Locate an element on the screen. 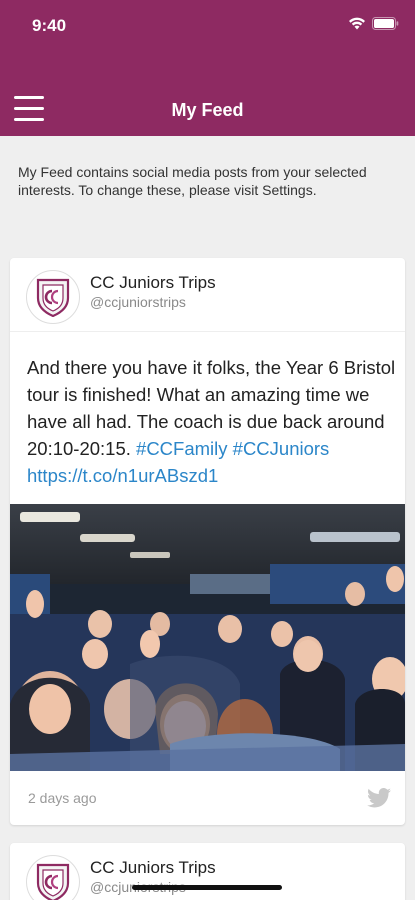 Image resolution: width=415 pixels, height=900 pixels. feed-post-card: CC Juniors Trips @ccjuniorstrips is located at coordinates (207, 871).